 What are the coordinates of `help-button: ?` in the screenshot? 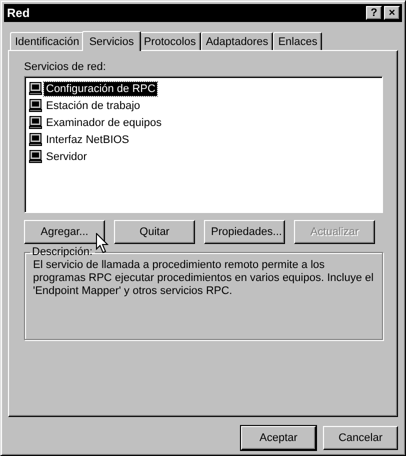 It's located at (374, 13).